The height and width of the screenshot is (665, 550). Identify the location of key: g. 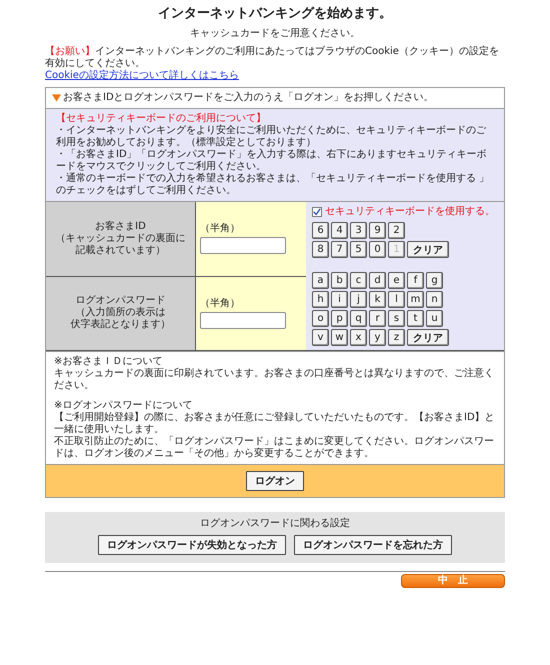
(434, 280).